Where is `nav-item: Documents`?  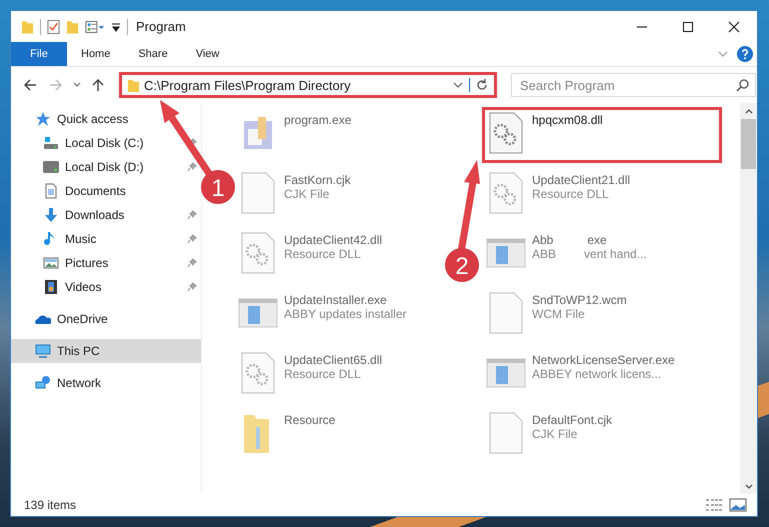 nav-item: Documents is located at coordinates (106, 191).